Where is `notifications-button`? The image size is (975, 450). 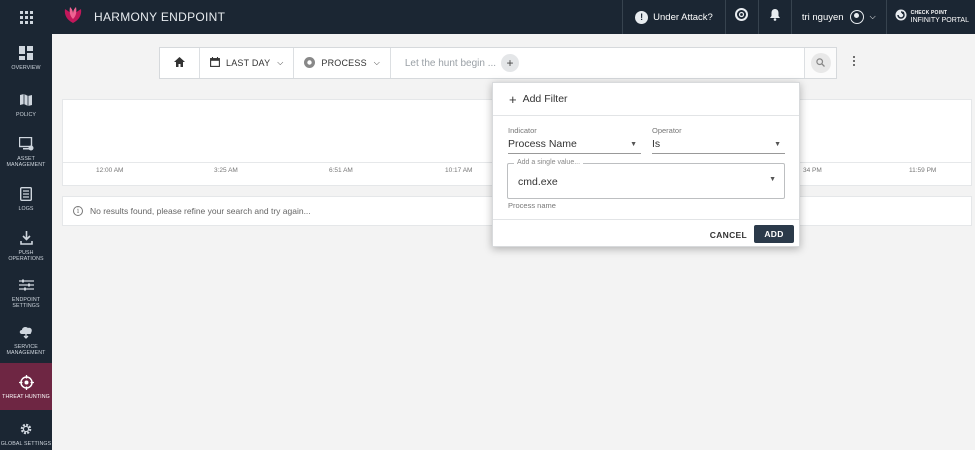
notifications-button is located at coordinates (775, 17).